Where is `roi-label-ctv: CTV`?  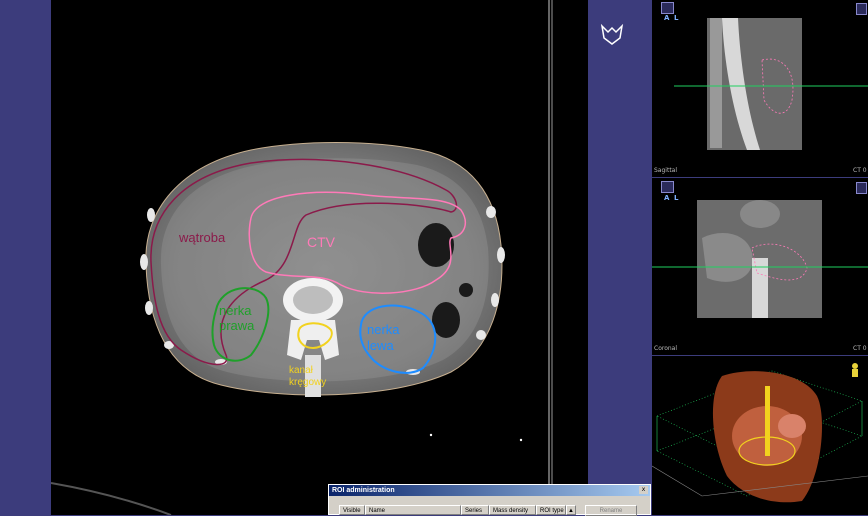 roi-label-ctv: CTV is located at coordinates (321, 242).